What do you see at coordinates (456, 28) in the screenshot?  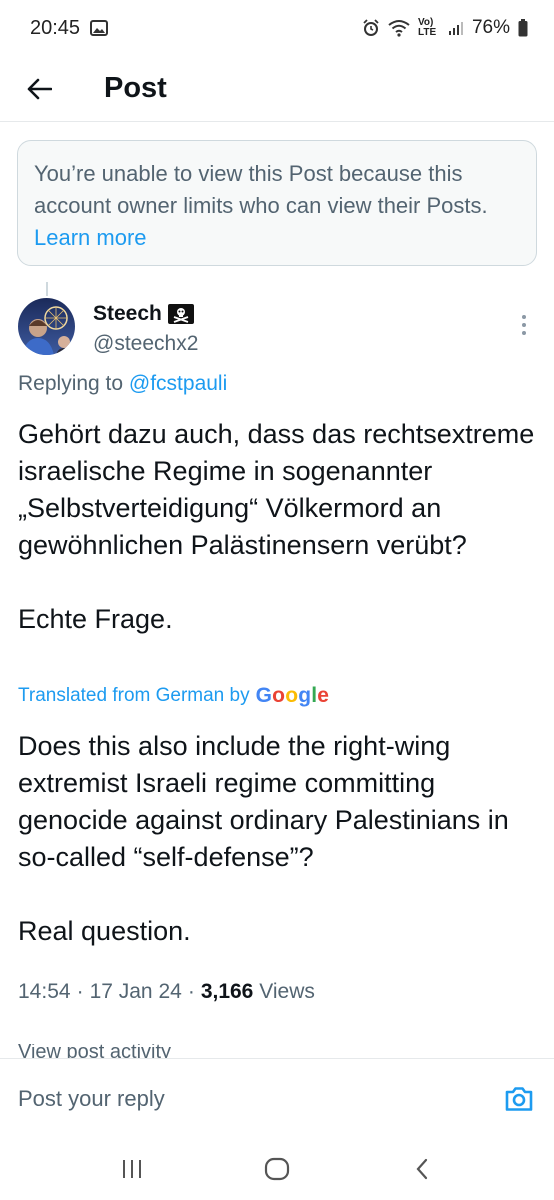 I see `signal-icon` at bounding box center [456, 28].